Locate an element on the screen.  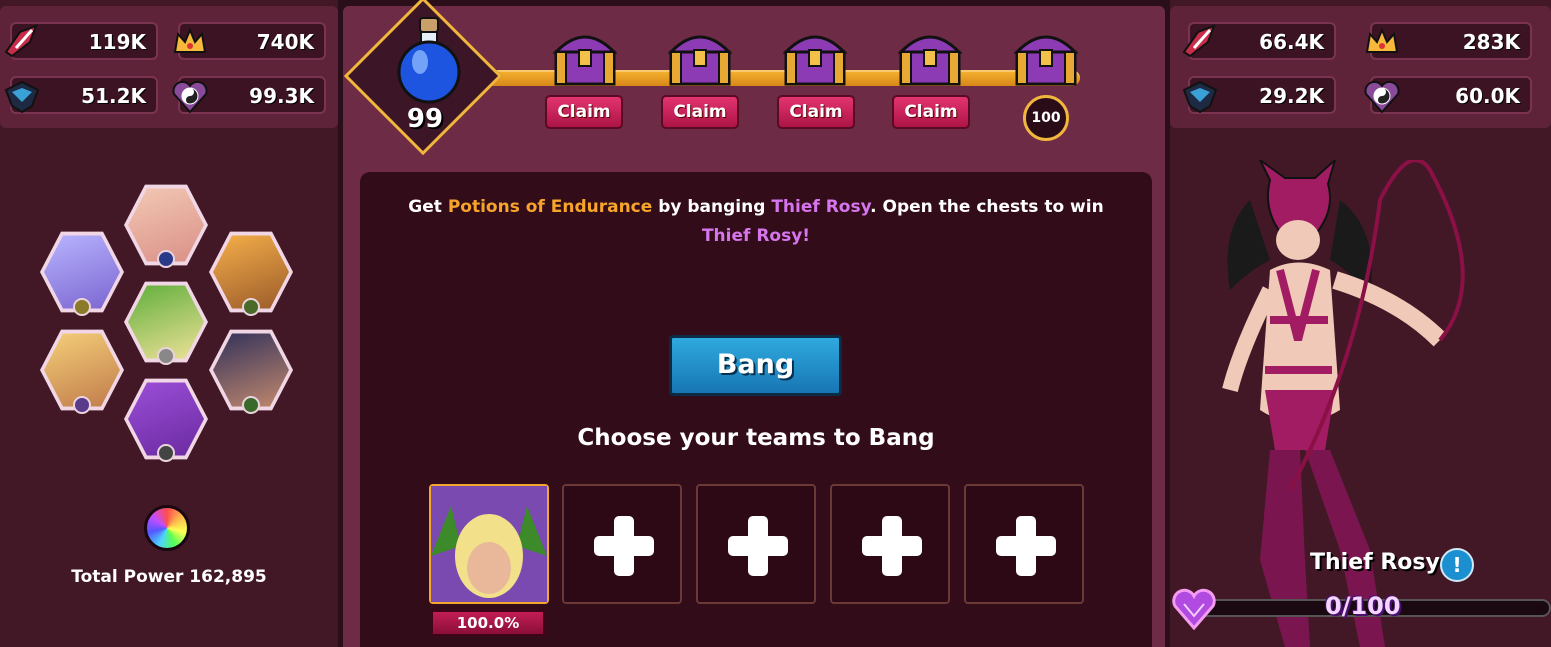
opponent-name: Thief Rosy is located at coordinates (1375, 562).